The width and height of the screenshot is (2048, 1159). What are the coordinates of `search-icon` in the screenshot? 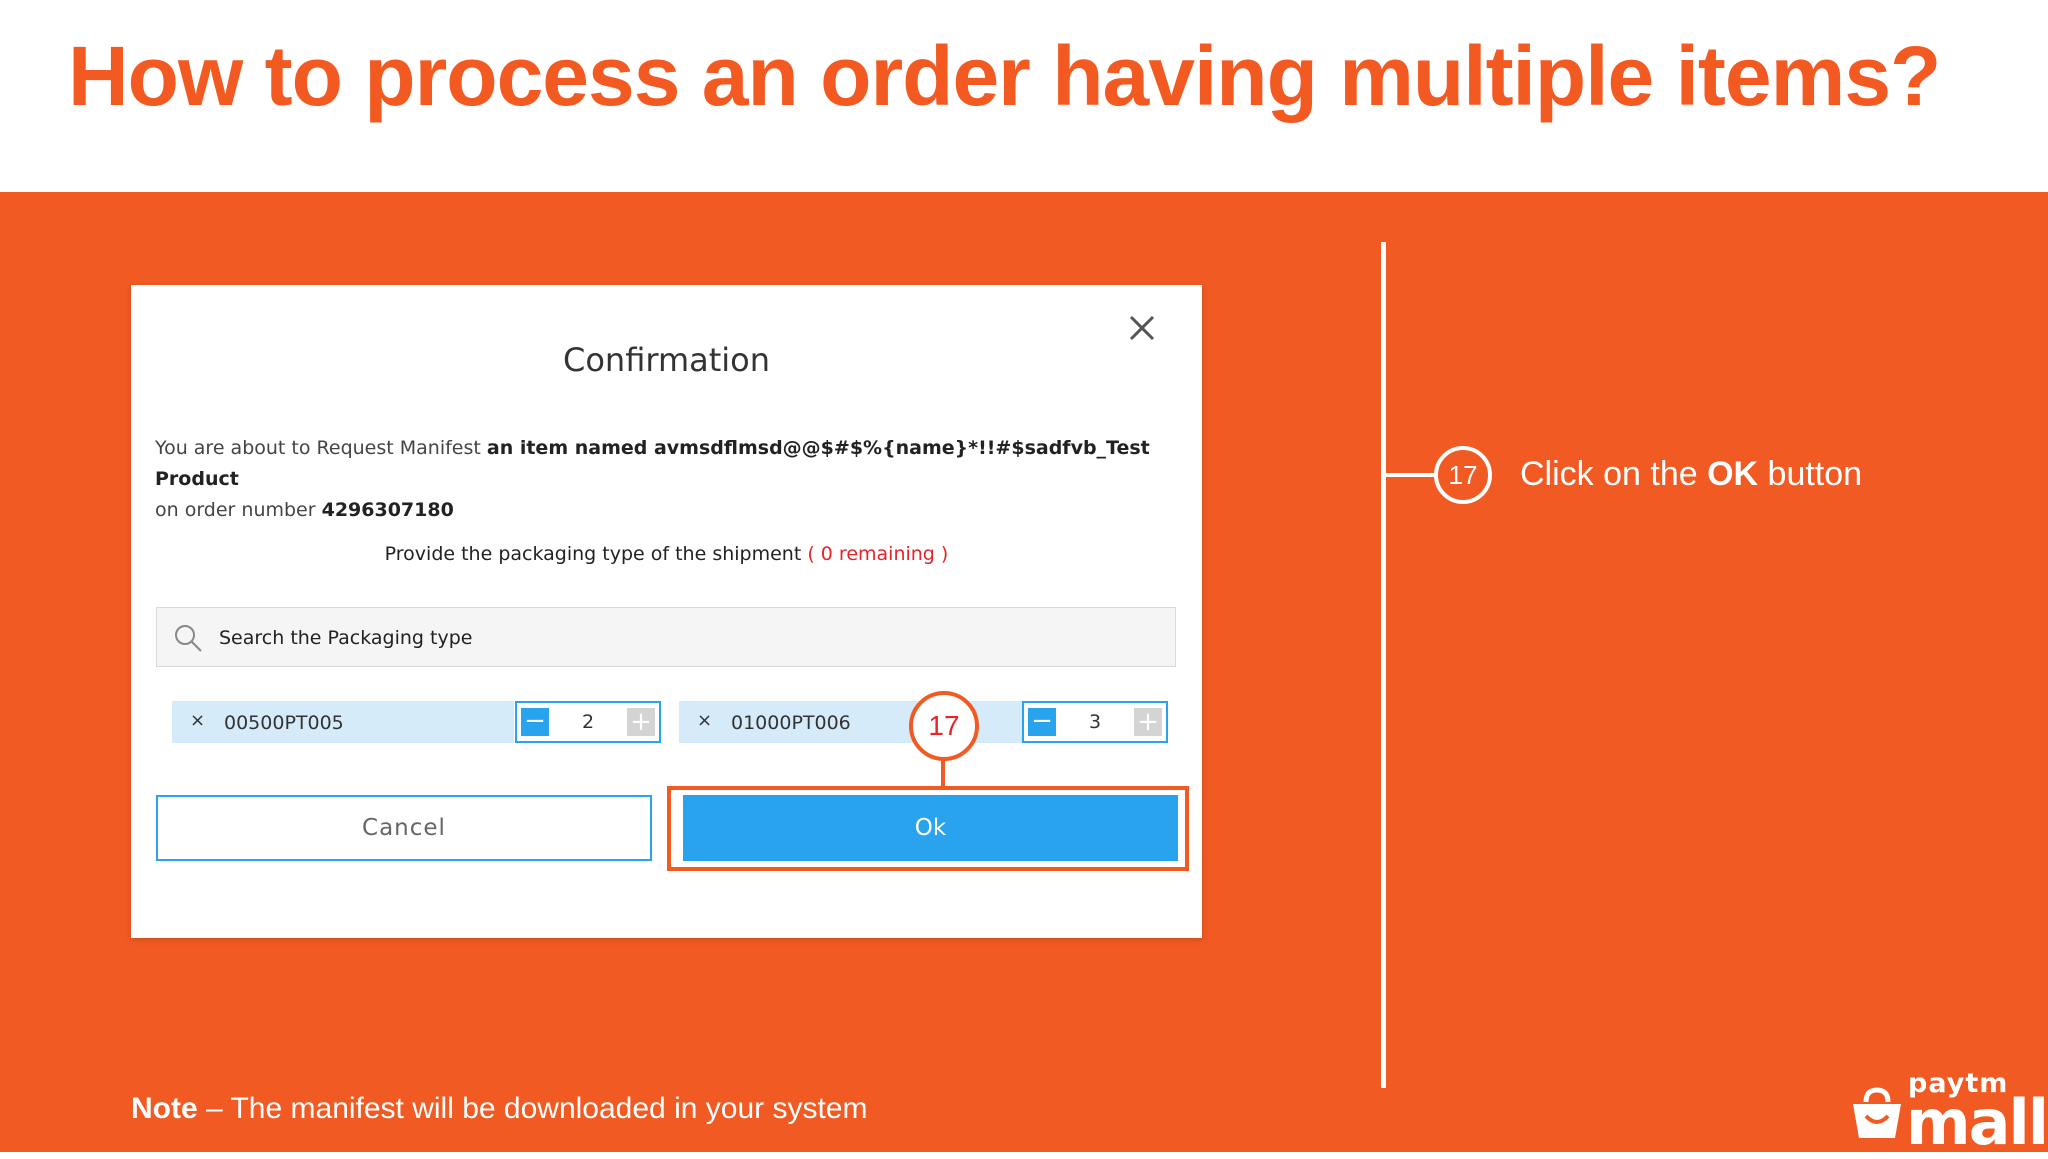 It's located at (188, 638).